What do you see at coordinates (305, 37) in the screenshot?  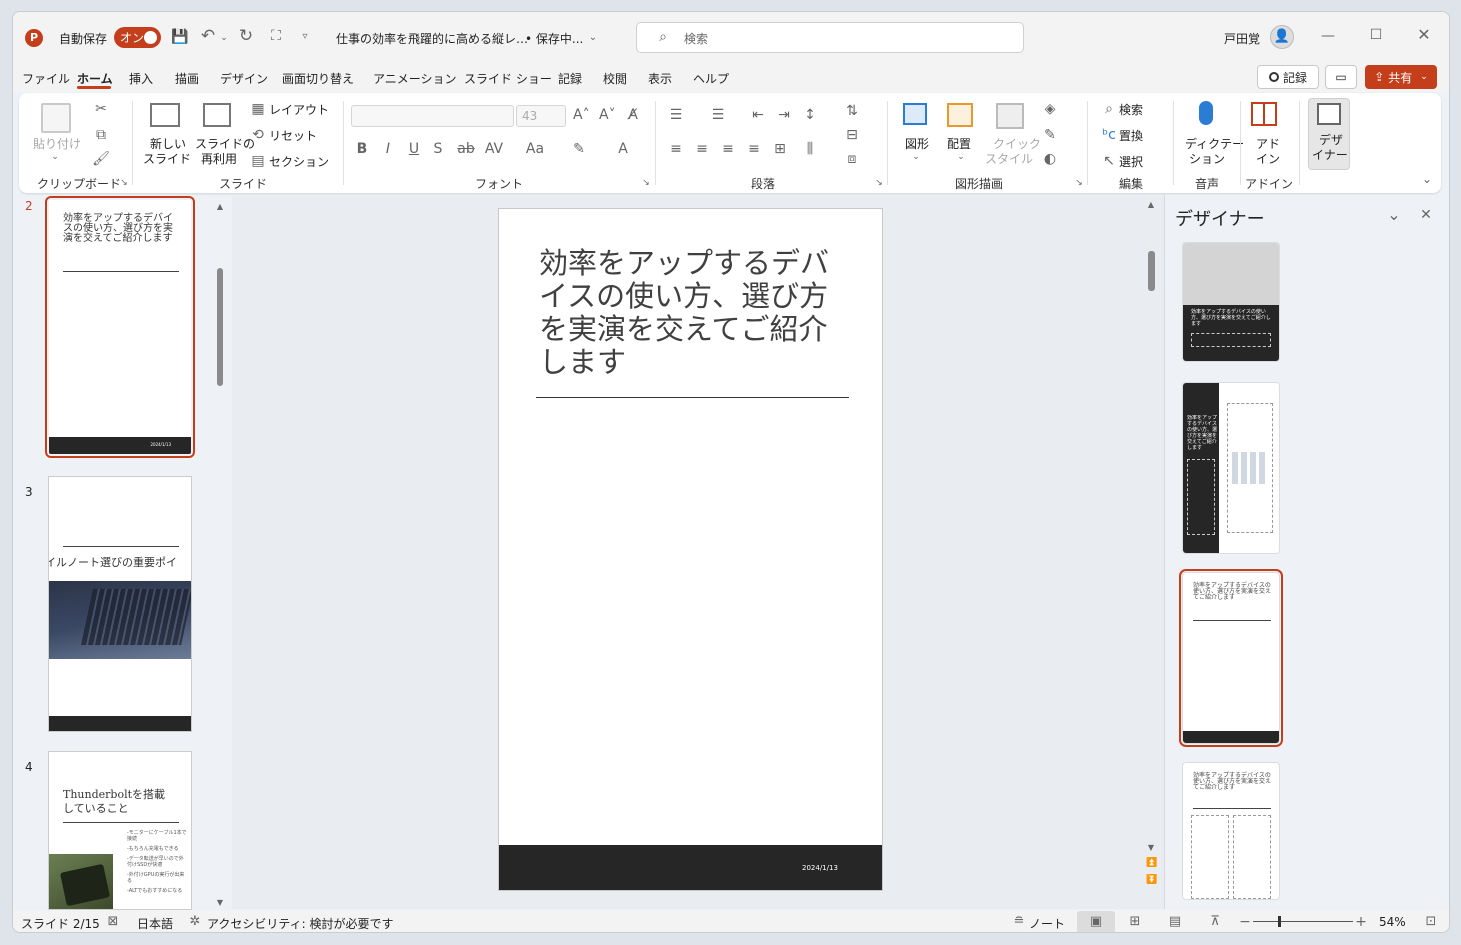 I see `customize-toolbar-icon: ▿` at bounding box center [305, 37].